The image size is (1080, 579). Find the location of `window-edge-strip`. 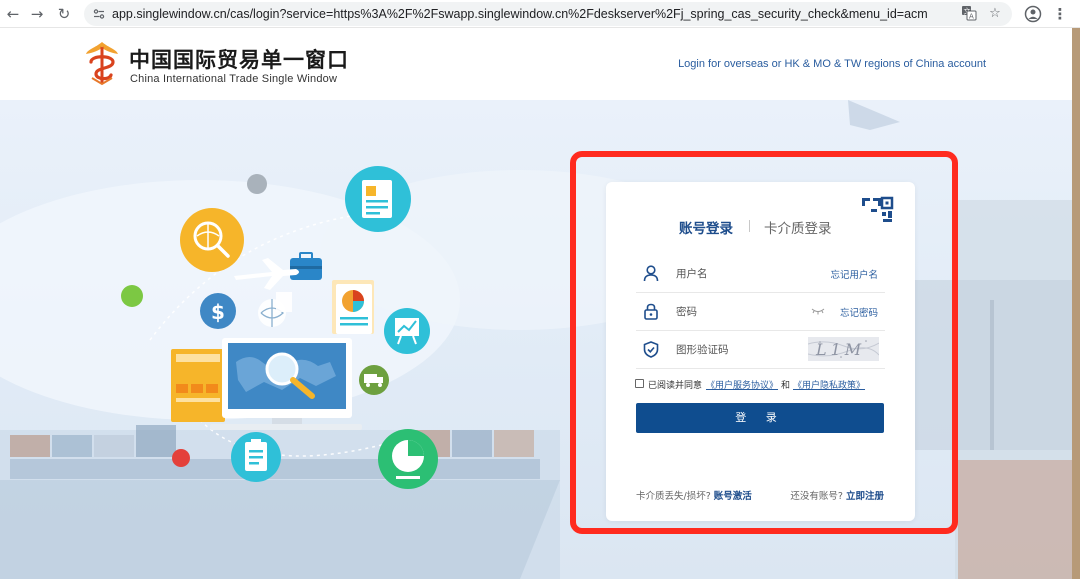

window-edge-strip is located at coordinates (1076, 303).